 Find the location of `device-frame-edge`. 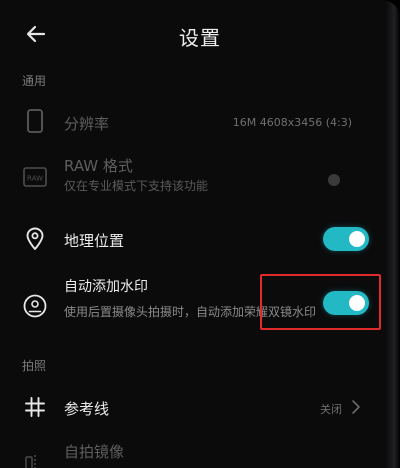

device-frame-edge is located at coordinates (393, 234).